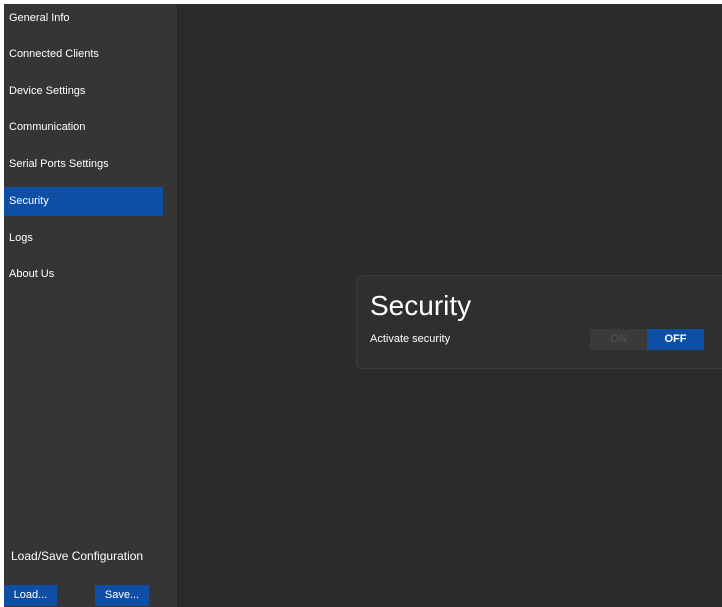 The height and width of the screenshot is (607, 722). What do you see at coordinates (83, 238) in the screenshot?
I see `sidebar-item-logs: Logs` at bounding box center [83, 238].